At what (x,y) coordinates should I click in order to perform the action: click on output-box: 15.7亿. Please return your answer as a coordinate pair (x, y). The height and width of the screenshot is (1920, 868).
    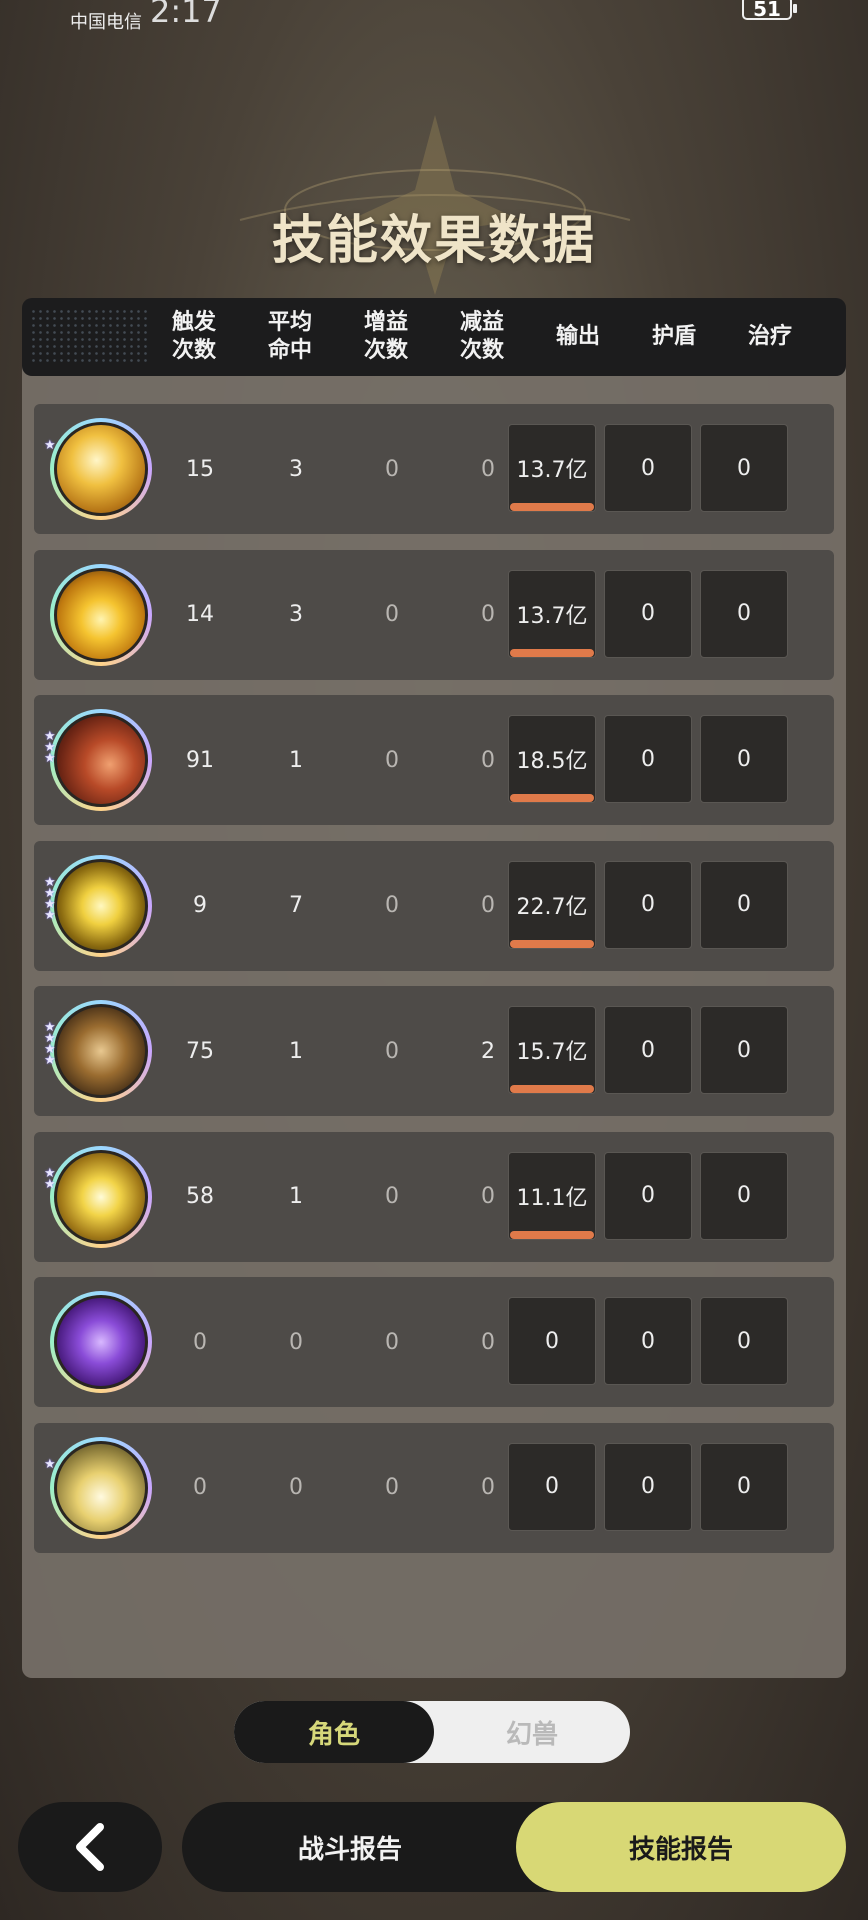
    Looking at the image, I should click on (552, 1050).